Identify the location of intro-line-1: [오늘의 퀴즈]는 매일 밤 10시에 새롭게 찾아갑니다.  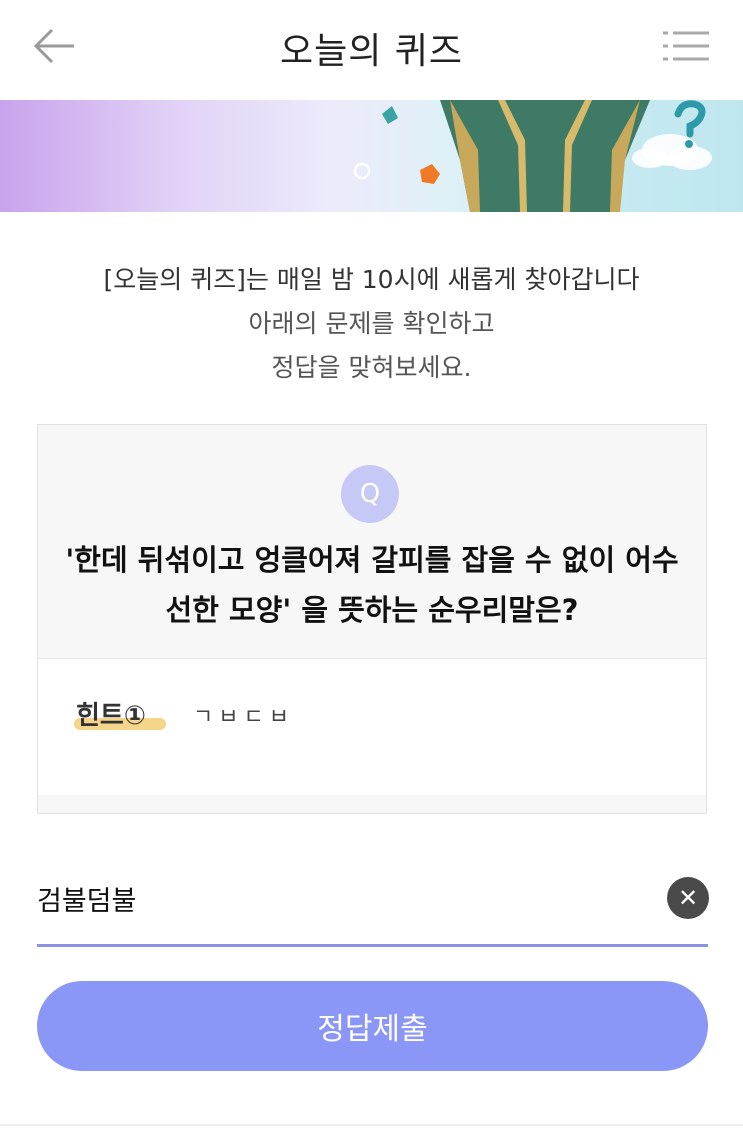
(371, 279).